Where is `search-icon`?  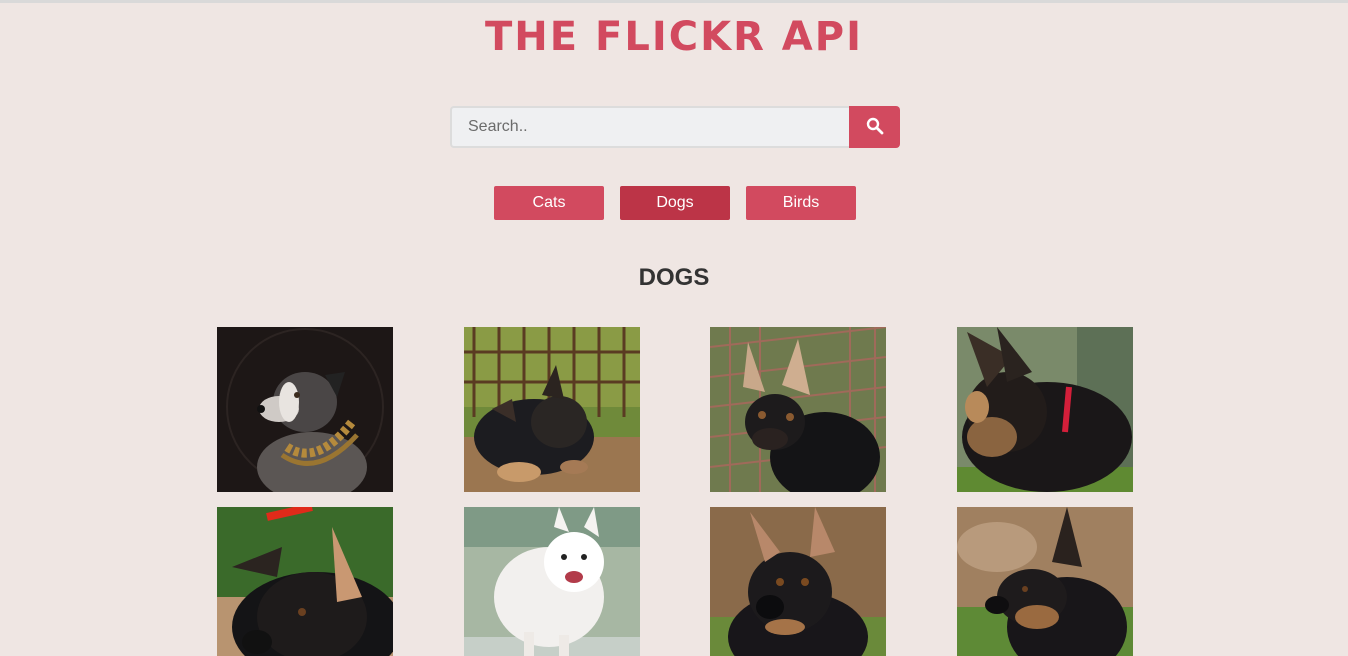 search-icon is located at coordinates (875, 127).